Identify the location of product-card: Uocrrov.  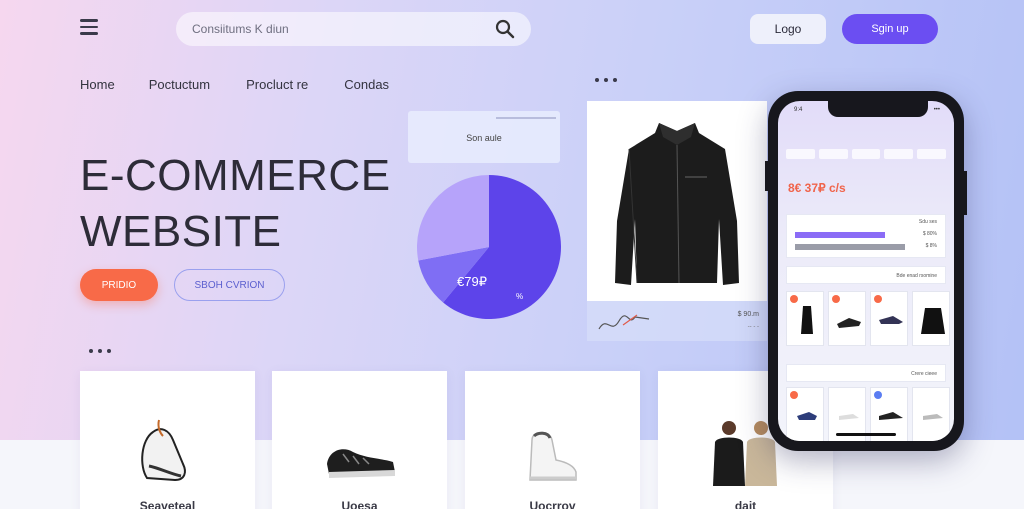
(552, 440).